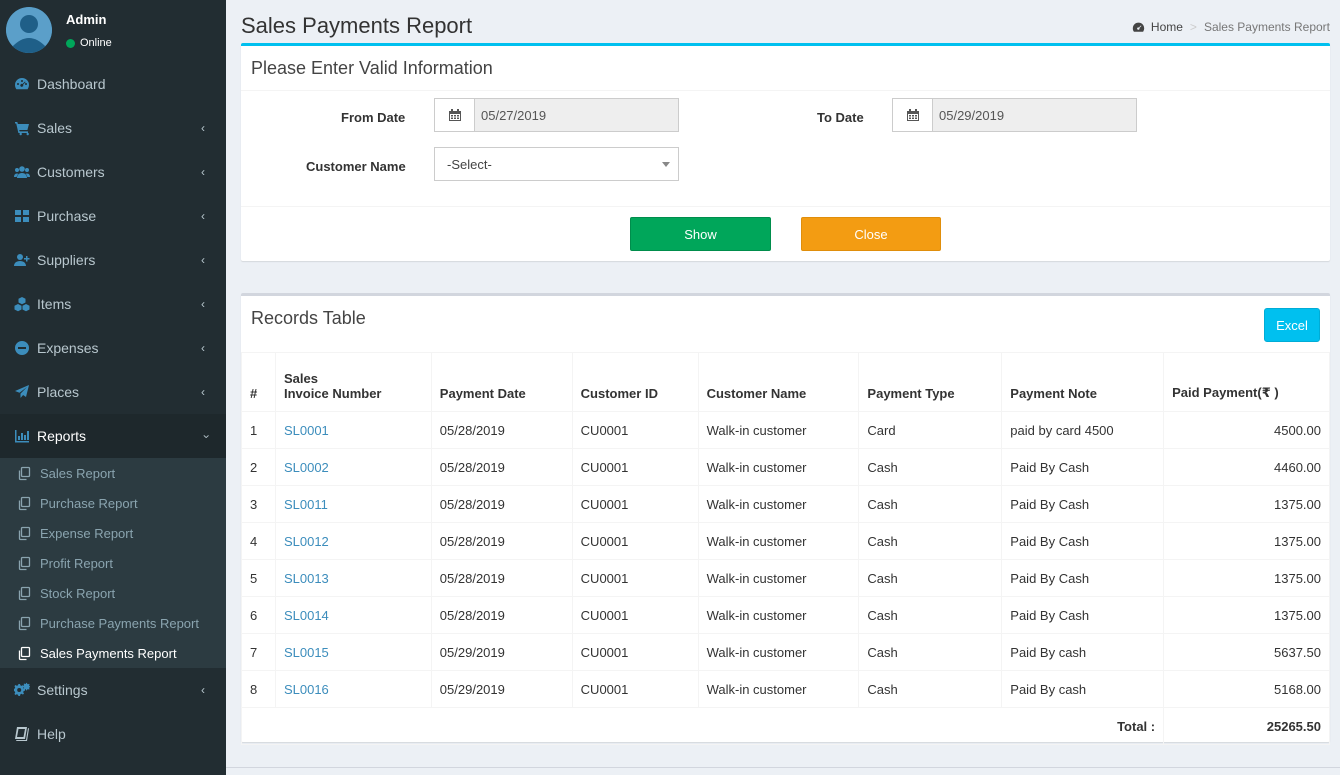  I want to click on sidebar-item-help: Help, so click(113, 734).